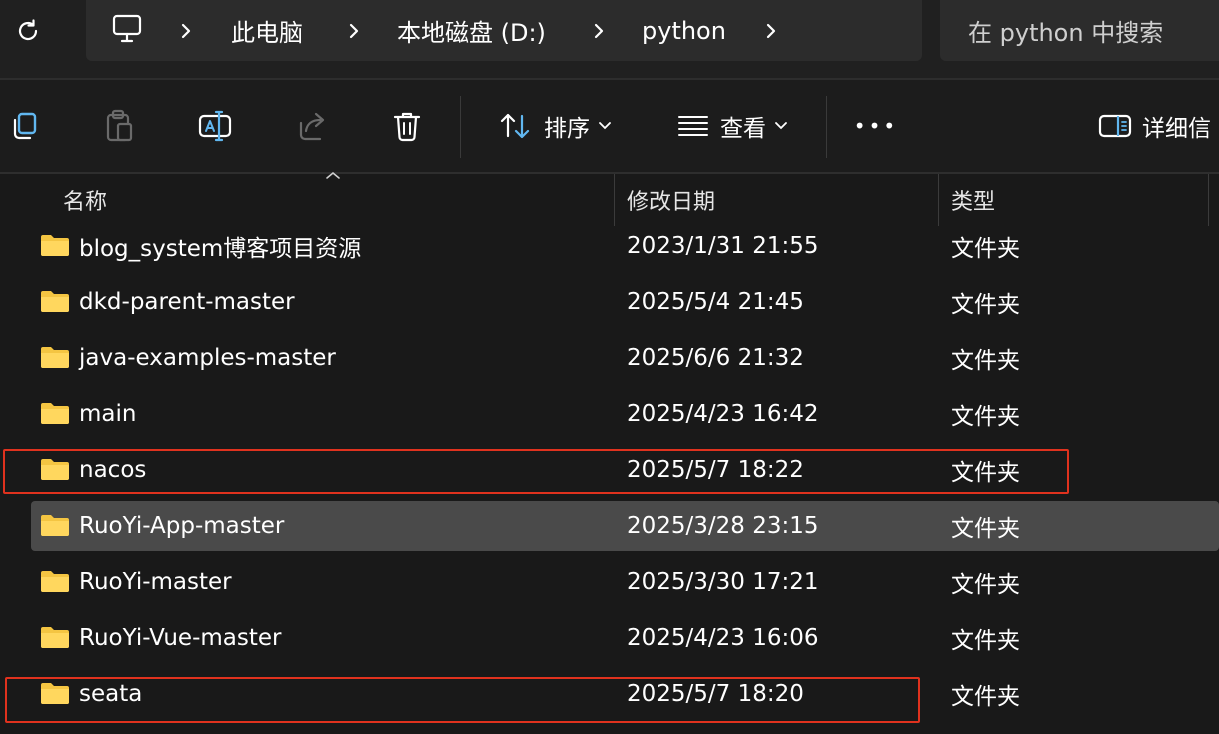 The height and width of the screenshot is (734, 1219). I want to click on more-icon: •••, so click(876, 126).